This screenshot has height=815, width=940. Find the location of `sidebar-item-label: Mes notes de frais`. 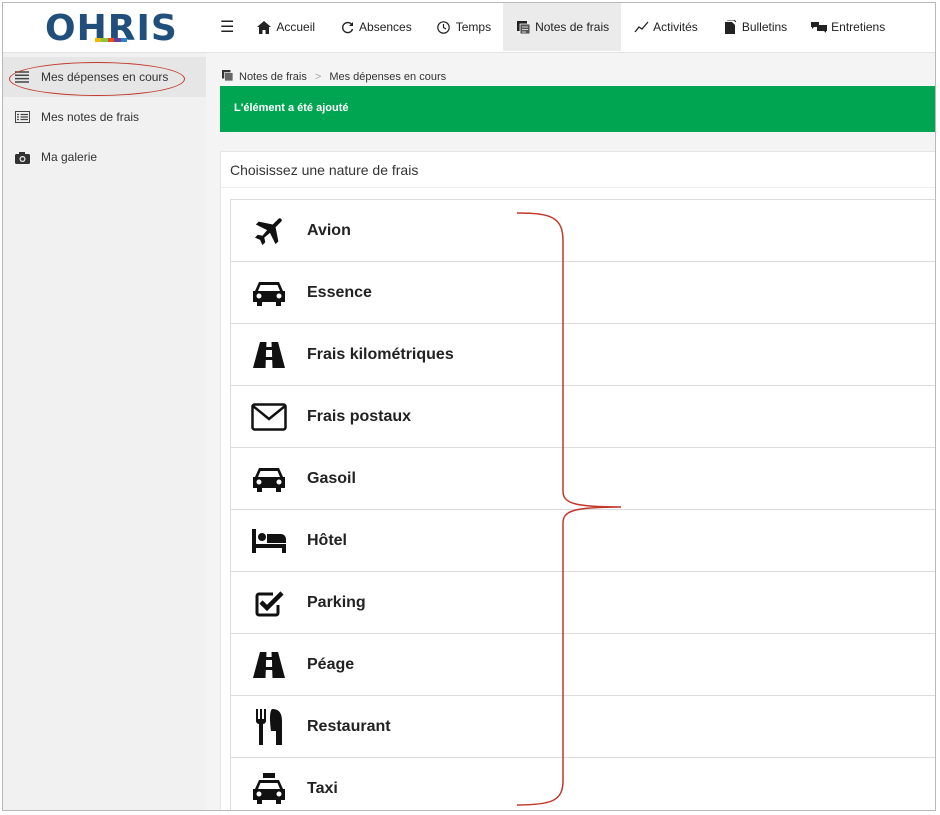

sidebar-item-label: Mes notes de frais is located at coordinates (90, 117).